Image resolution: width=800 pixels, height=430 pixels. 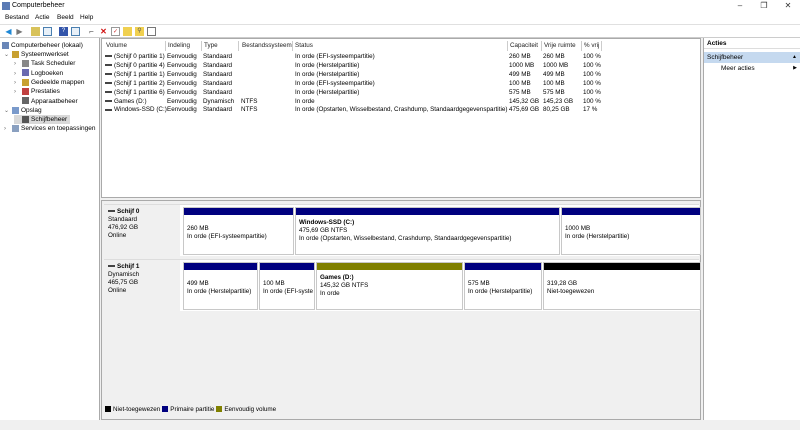 I want to click on actions-section-schijfbeheer: Schijfbeheer ▲, so click(x=752, y=57).